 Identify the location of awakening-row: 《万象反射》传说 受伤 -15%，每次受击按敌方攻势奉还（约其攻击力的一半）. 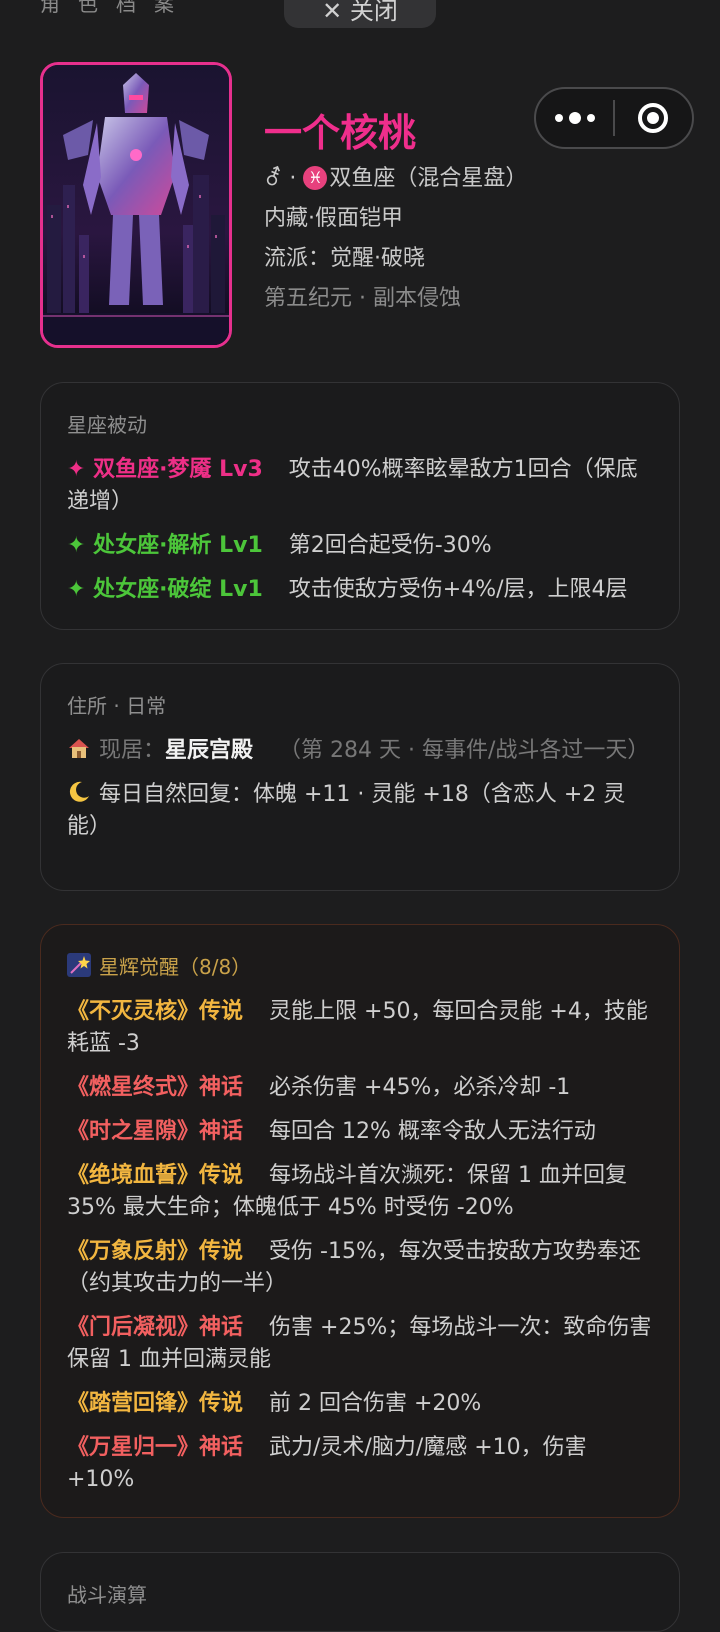
(360, 1268).